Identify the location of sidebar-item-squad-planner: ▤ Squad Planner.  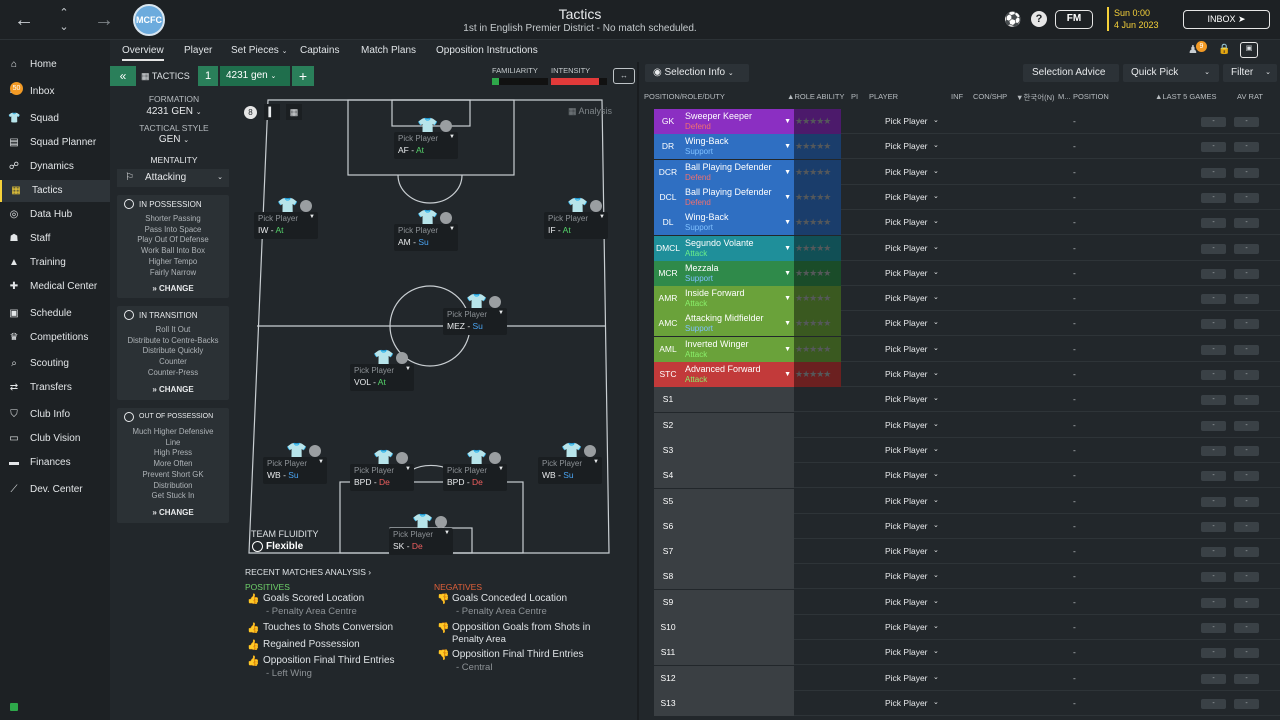
(55, 143).